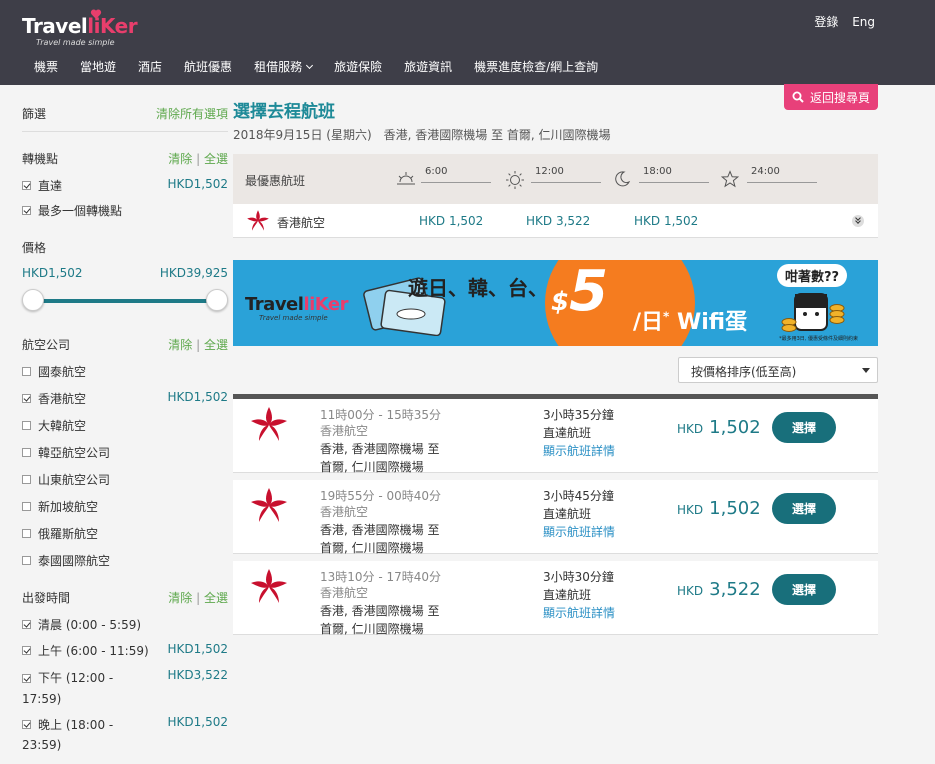 The width and height of the screenshot is (935, 764). What do you see at coordinates (275, 181) in the screenshot?
I see `best-flights-label: 最優惠航班` at bounding box center [275, 181].